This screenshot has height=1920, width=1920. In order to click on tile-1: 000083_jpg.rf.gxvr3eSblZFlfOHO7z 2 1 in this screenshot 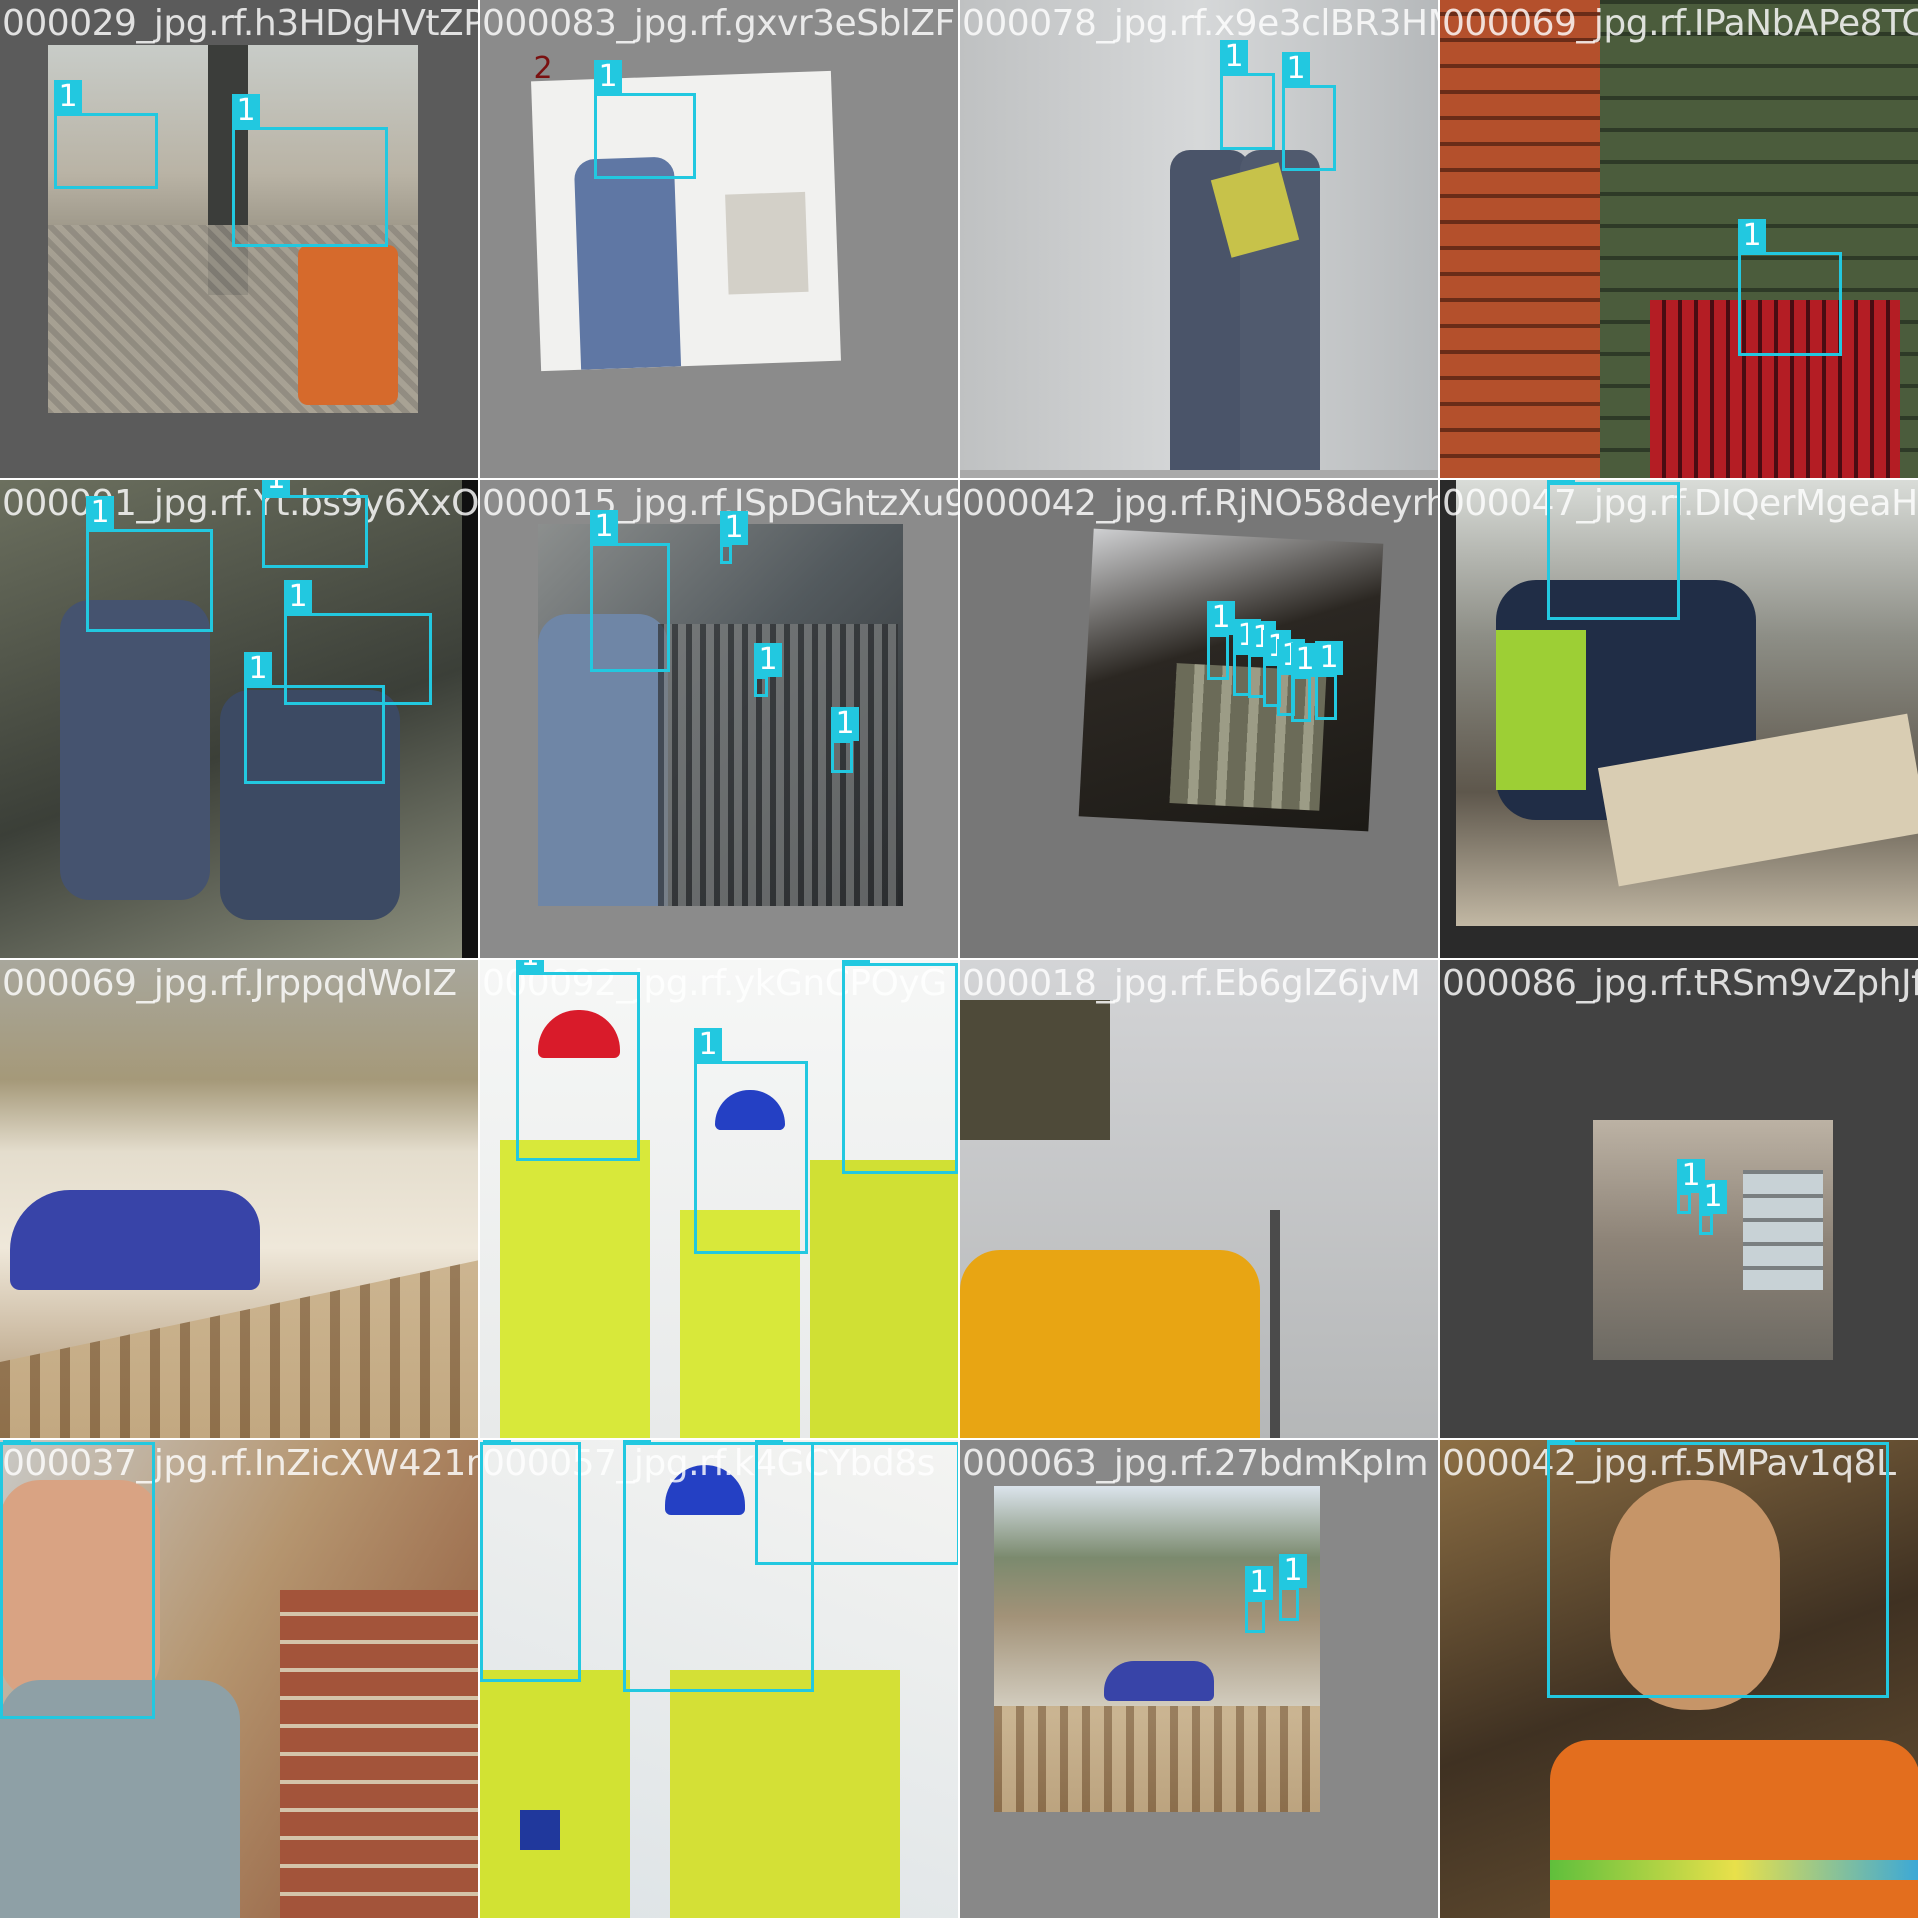, I will do `click(720, 240)`.